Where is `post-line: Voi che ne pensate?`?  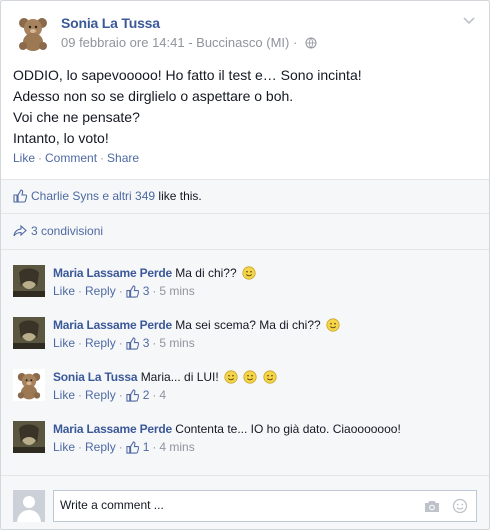 post-line: Voi che ne pensate? is located at coordinates (76, 117).